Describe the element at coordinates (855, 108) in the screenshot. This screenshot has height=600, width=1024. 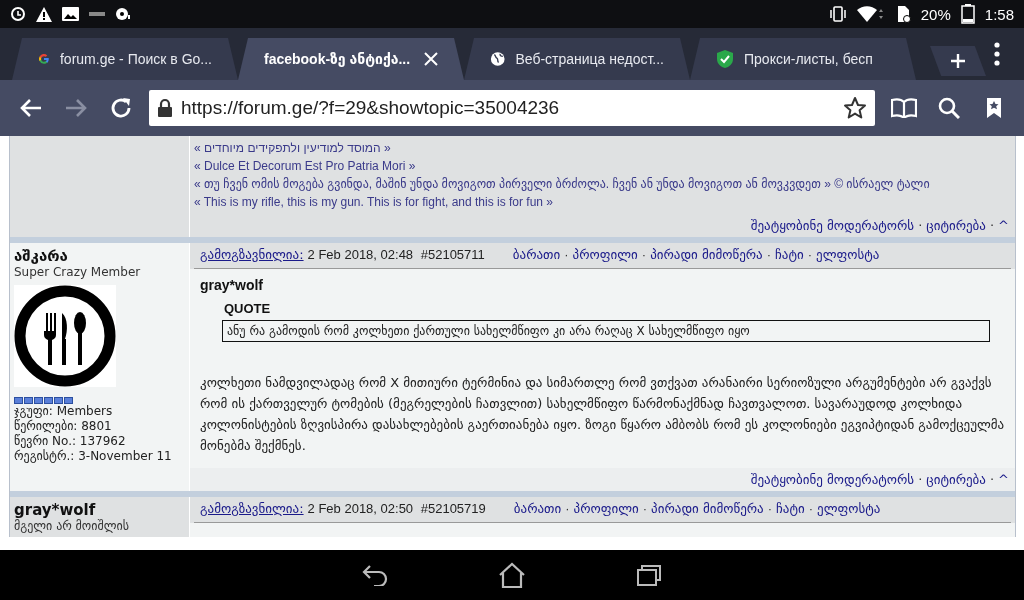
I see `star-icon` at that location.